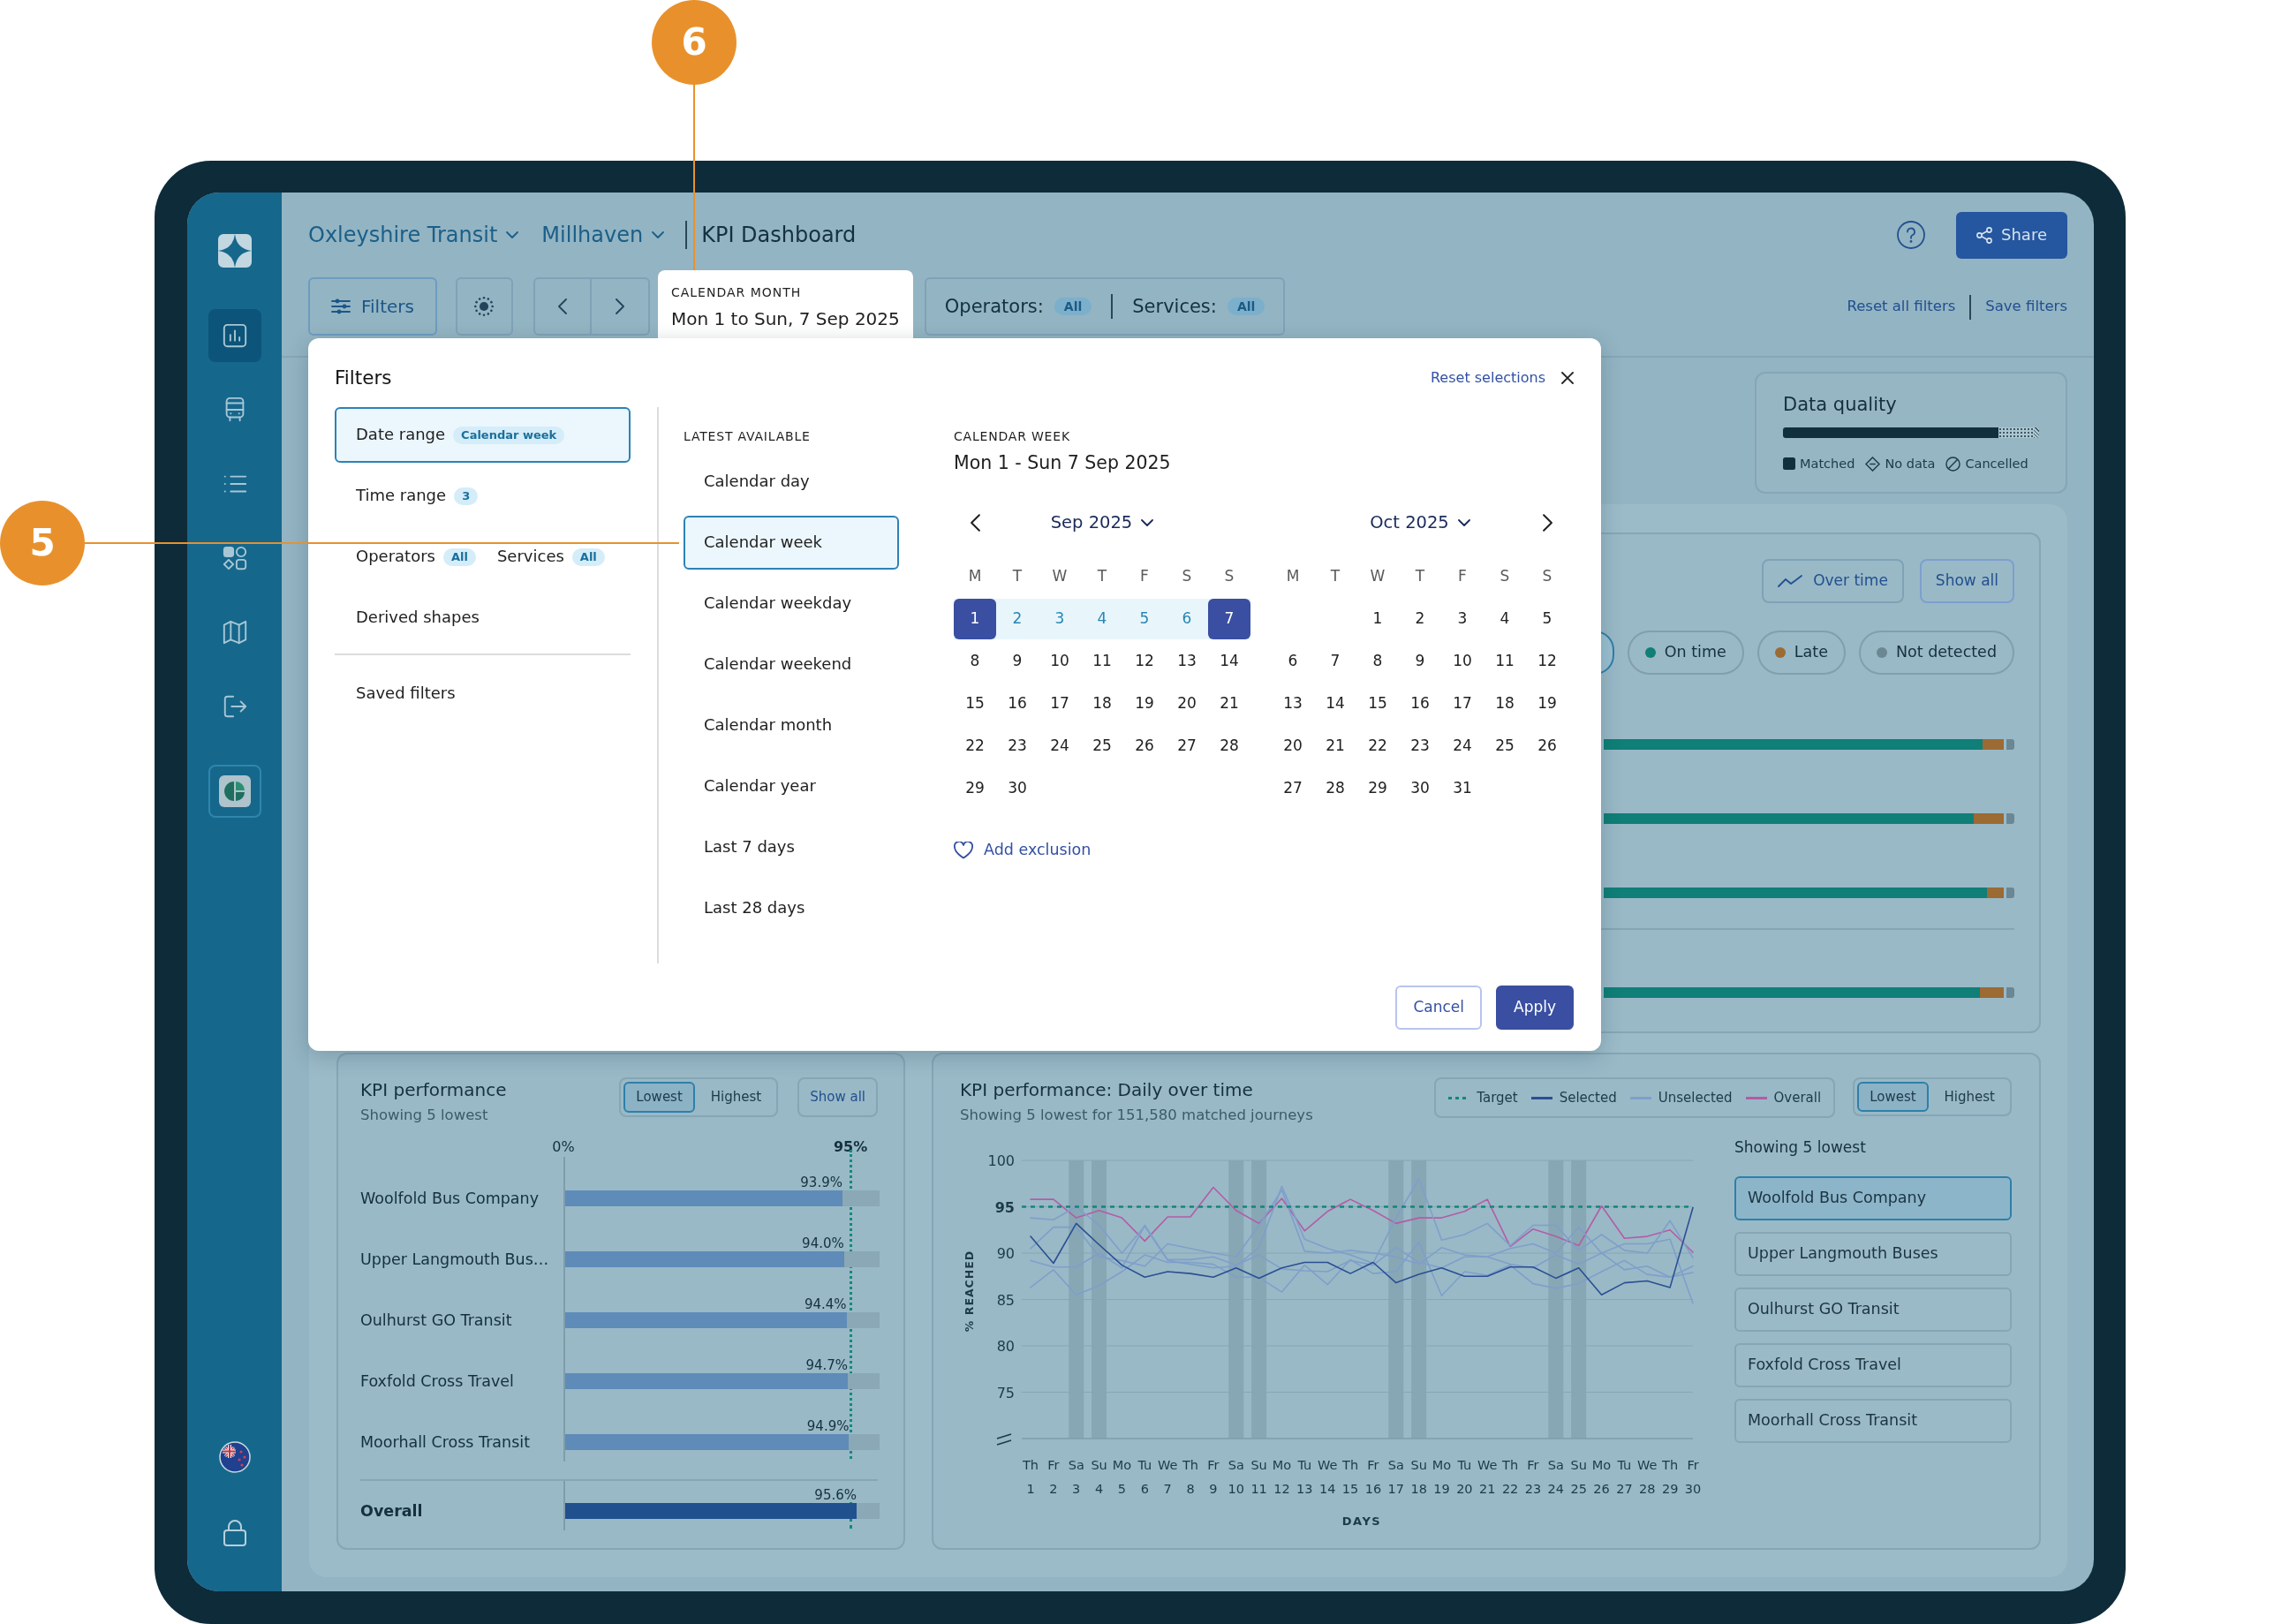 This screenshot has width=2289, height=1624. What do you see at coordinates (1966, 581) in the screenshot?
I see `toolbar-button: Show all` at bounding box center [1966, 581].